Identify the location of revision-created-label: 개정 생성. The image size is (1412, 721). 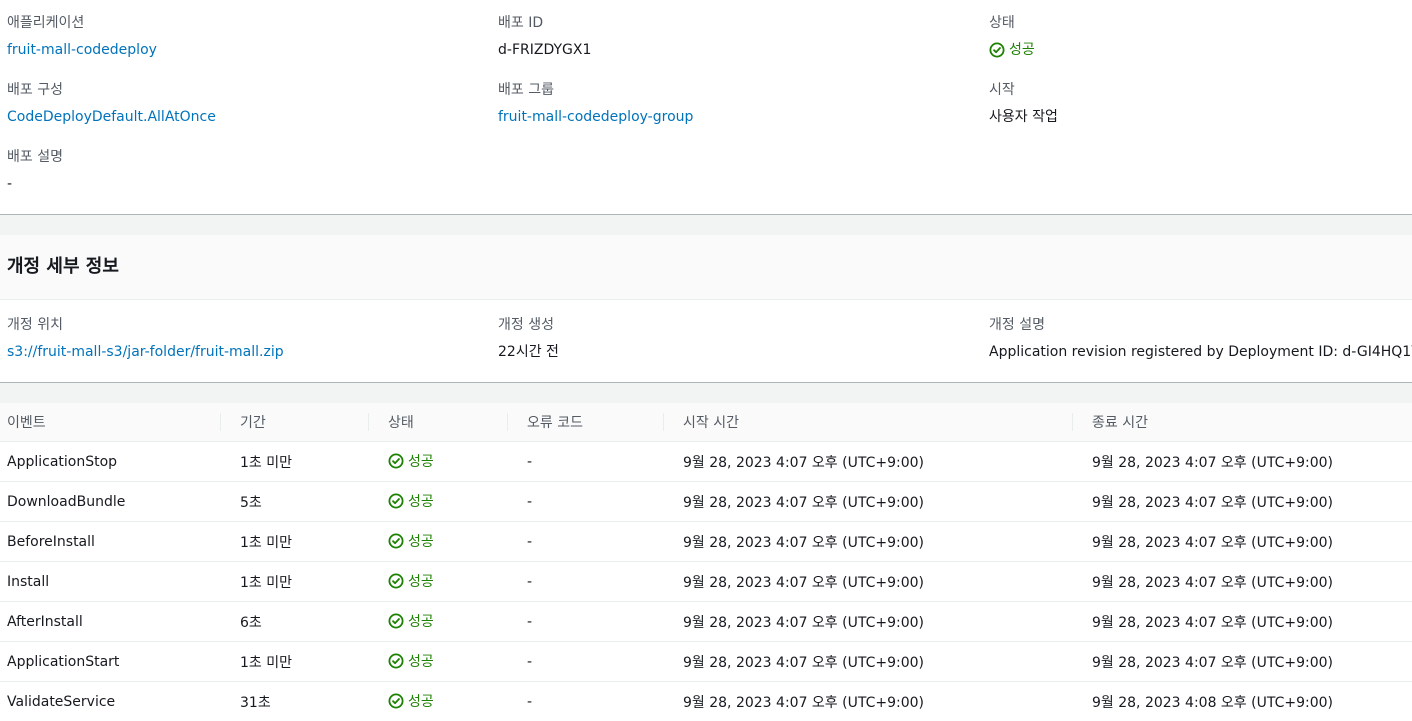
(526, 325).